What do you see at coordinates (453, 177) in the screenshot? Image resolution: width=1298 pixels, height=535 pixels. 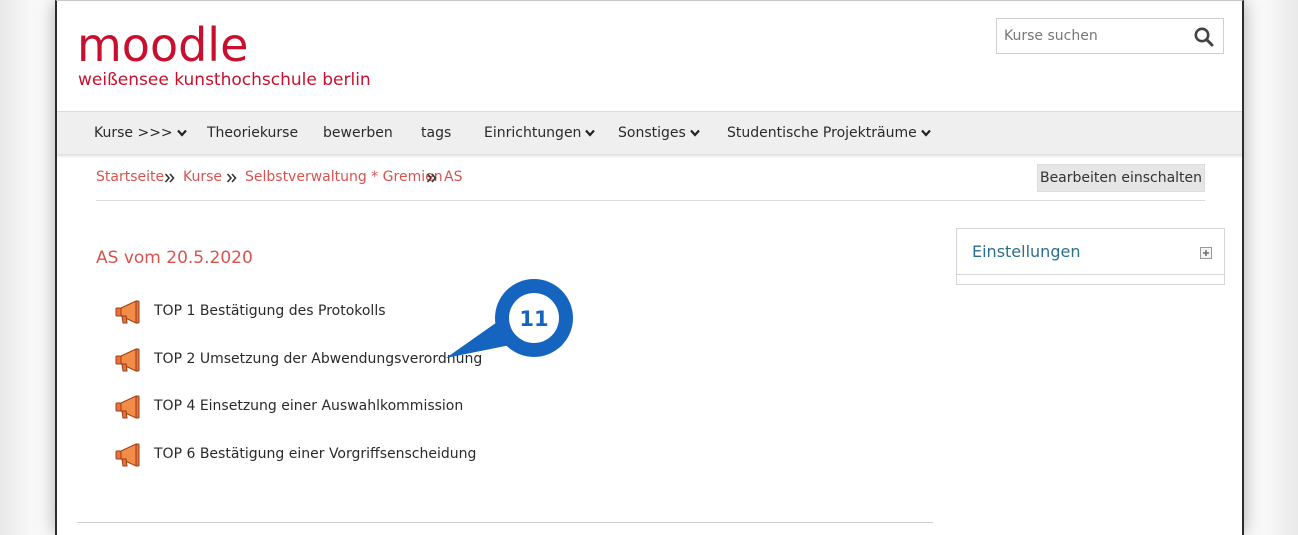 I see `breadcrumb-as: AS` at bounding box center [453, 177].